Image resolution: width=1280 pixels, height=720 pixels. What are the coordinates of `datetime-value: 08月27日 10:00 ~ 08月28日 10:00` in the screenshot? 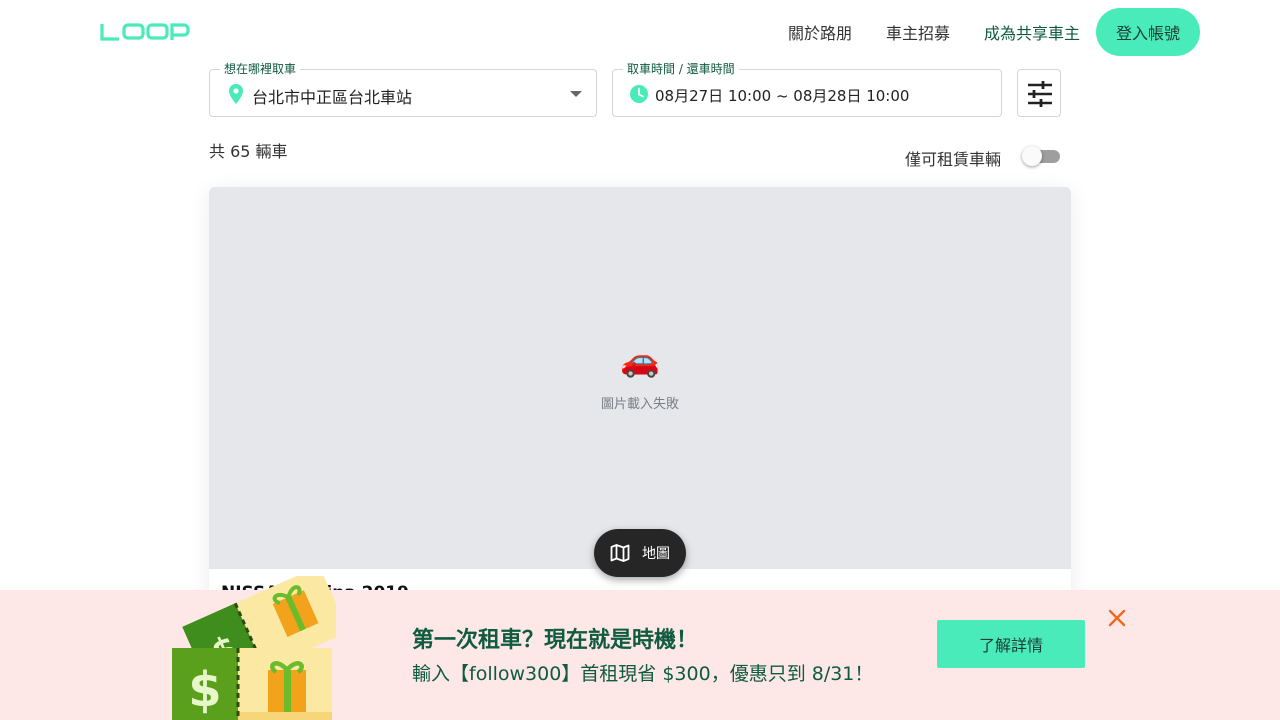 It's located at (782, 96).